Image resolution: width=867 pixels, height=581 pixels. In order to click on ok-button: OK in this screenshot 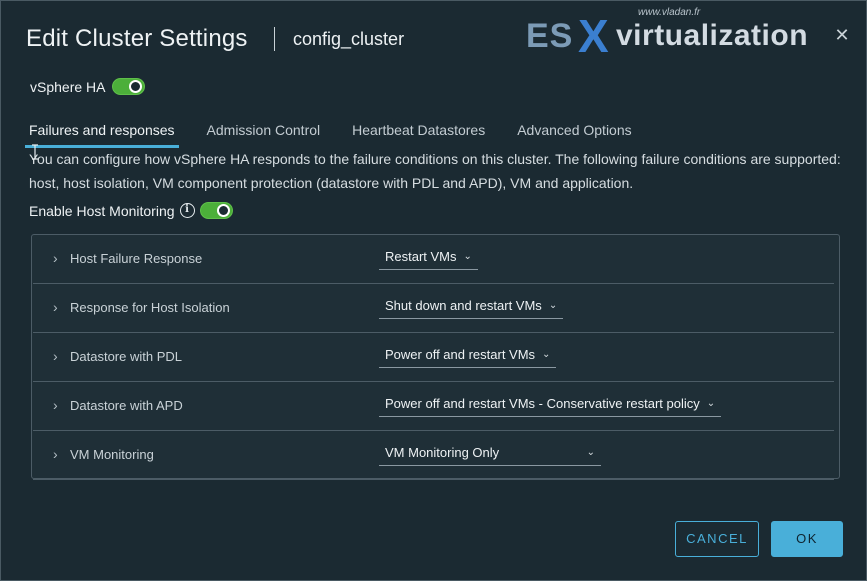, I will do `click(807, 539)`.